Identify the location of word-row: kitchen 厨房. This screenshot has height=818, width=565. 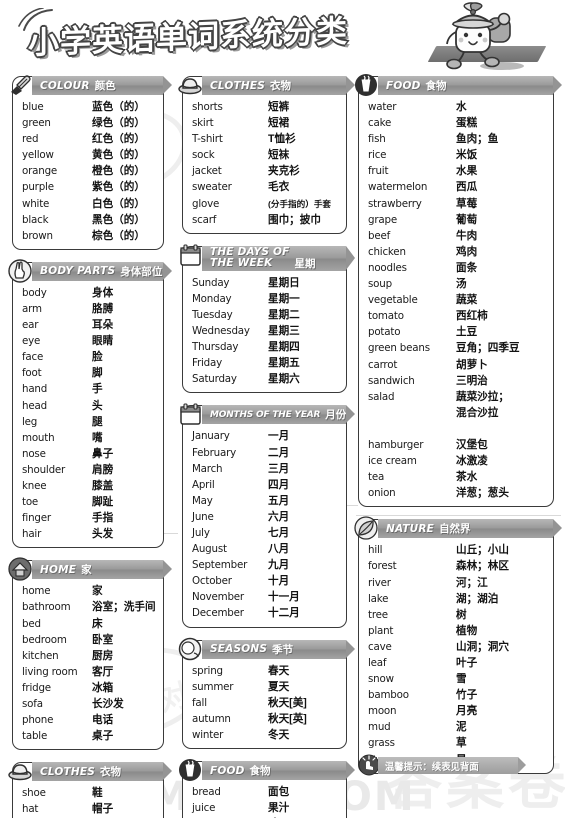
(89, 656).